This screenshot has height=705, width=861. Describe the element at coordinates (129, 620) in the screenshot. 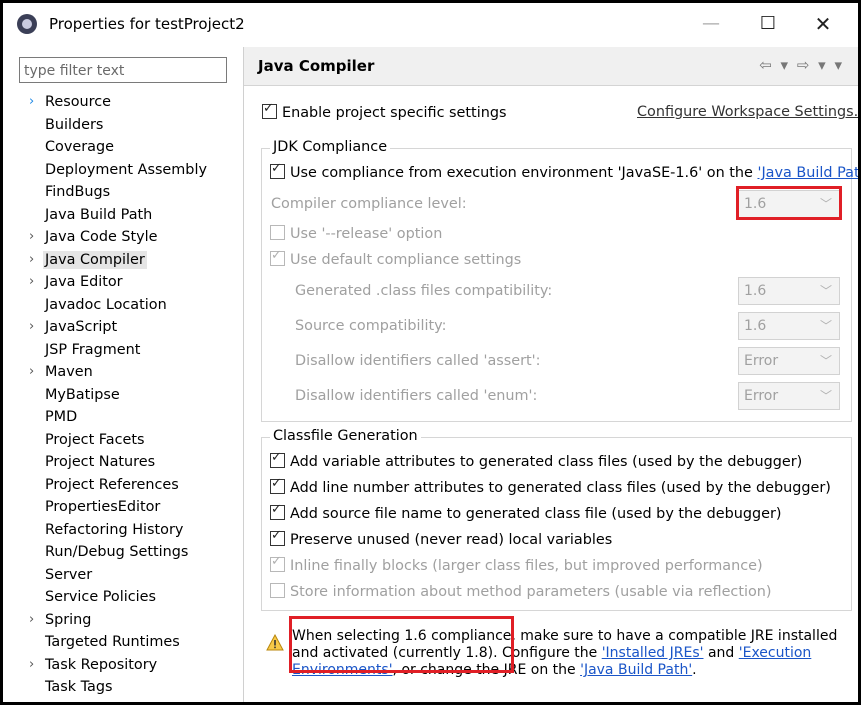

I see `tree-item: › Spring` at that location.